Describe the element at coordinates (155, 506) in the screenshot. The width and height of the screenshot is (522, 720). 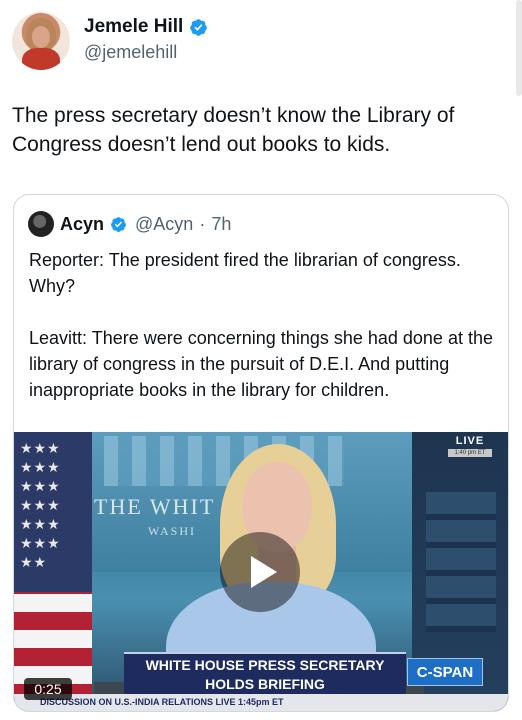
I see `backdrop-text: THE WHIT` at that location.